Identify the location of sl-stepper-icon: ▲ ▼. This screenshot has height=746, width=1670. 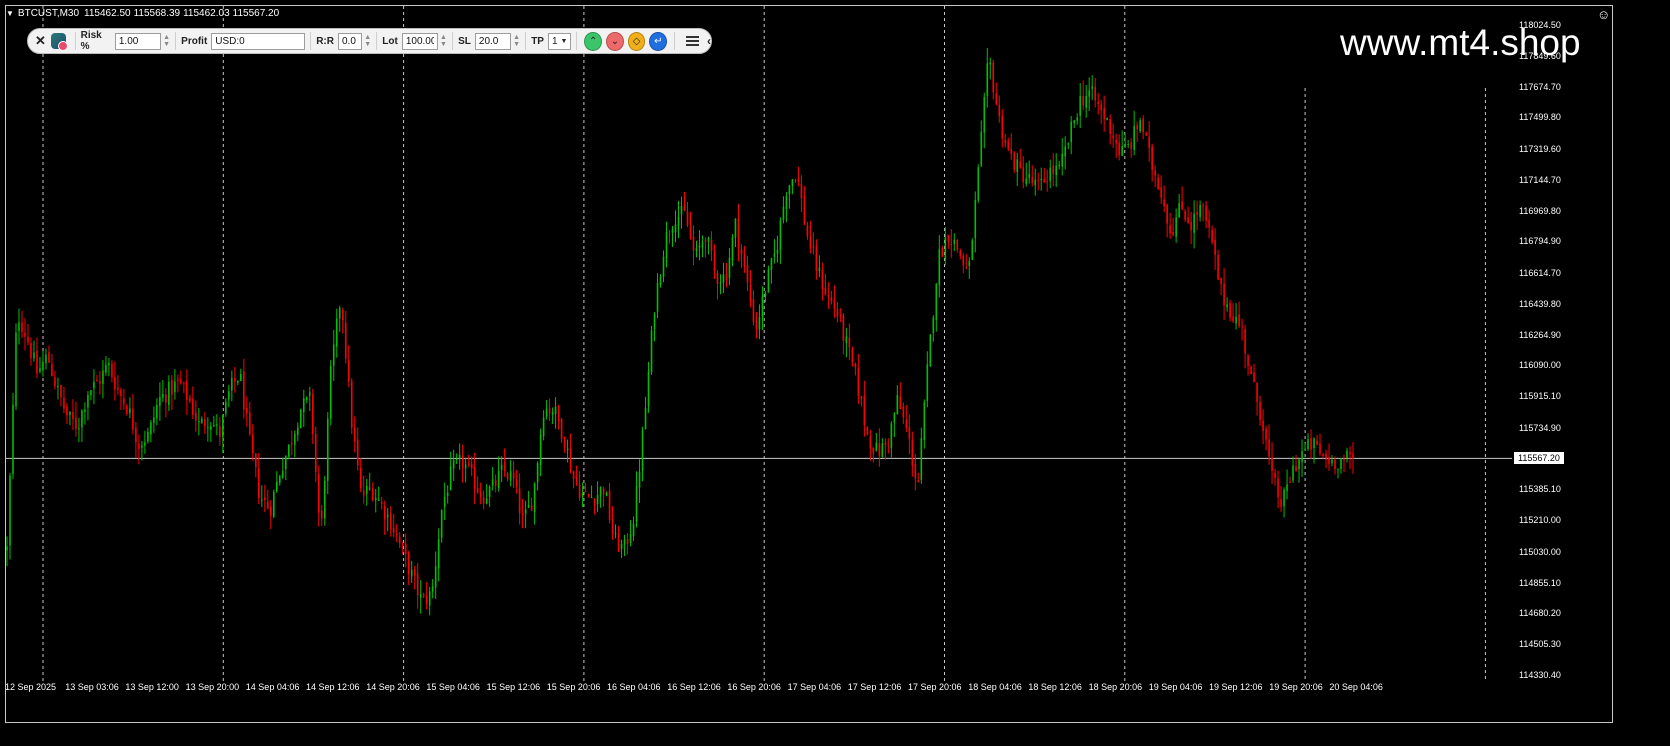
(516, 41).